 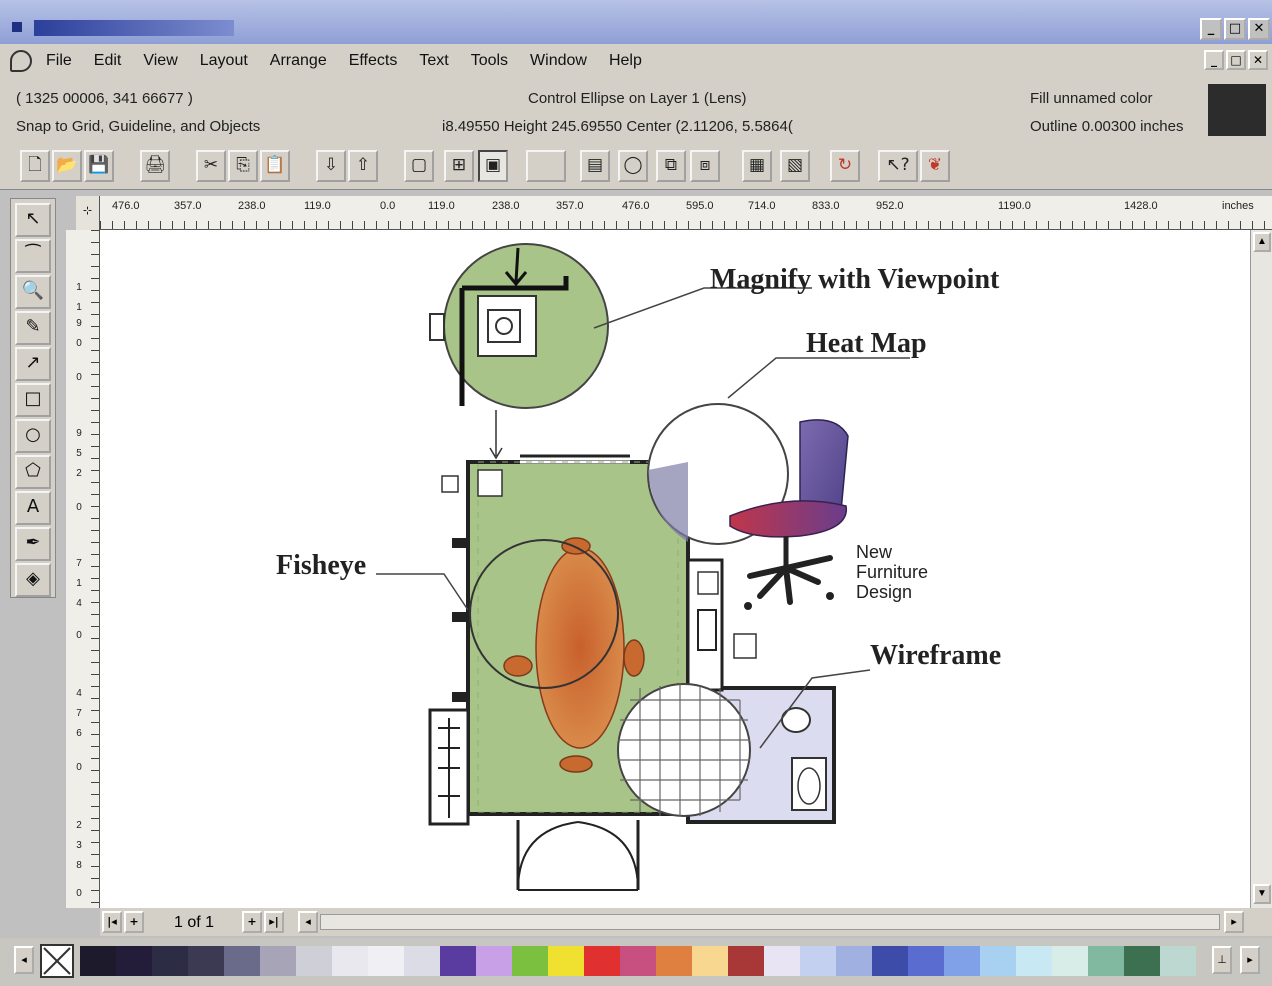 I want to click on close-button: ✕, so click(x=1259, y=29).